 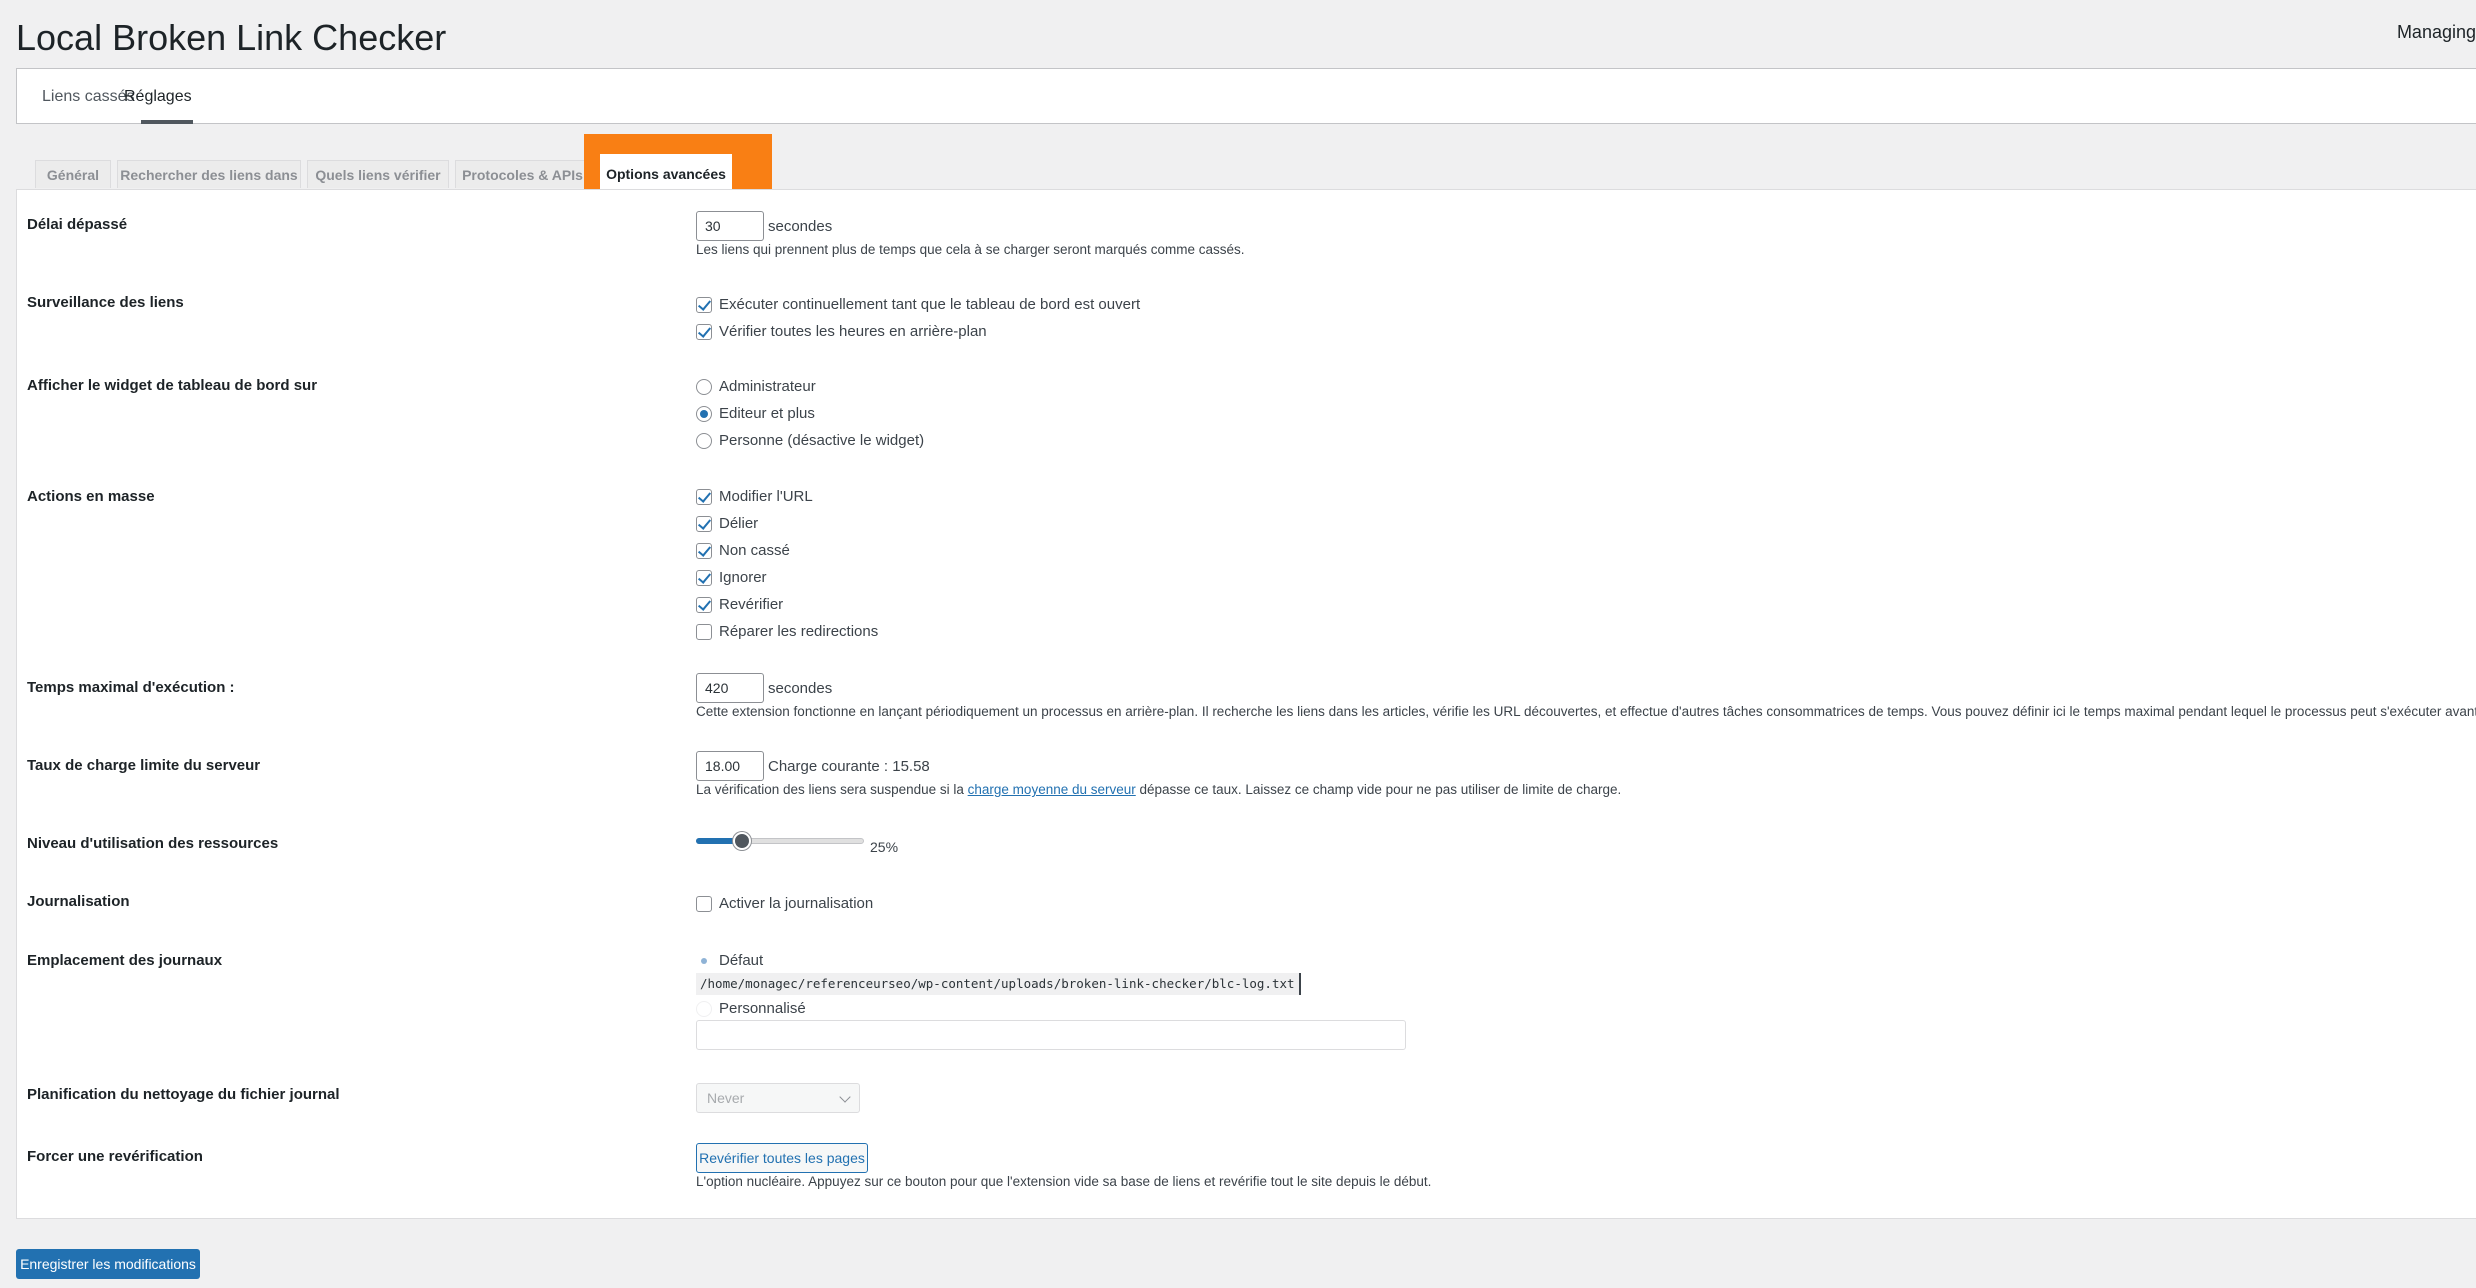 What do you see at coordinates (704, 551) in the screenshot?
I see `bulk-not-broken-checkbox` at bounding box center [704, 551].